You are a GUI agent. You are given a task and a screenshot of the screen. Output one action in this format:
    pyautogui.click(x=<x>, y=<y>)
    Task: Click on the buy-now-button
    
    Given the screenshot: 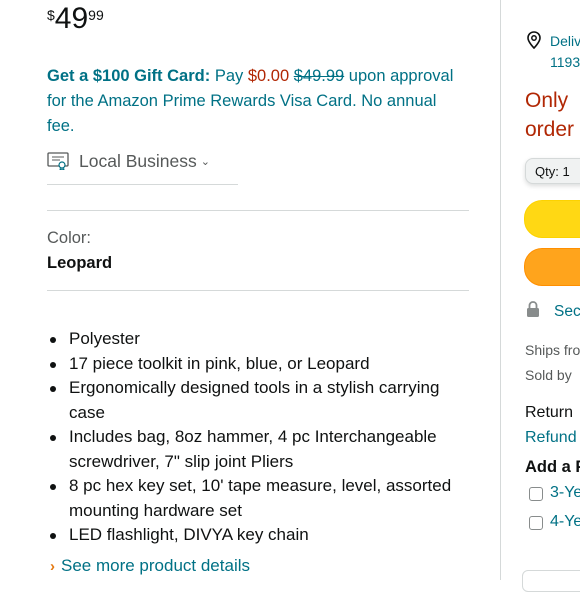 What is the action you would take?
    pyautogui.click(x=552, y=267)
    